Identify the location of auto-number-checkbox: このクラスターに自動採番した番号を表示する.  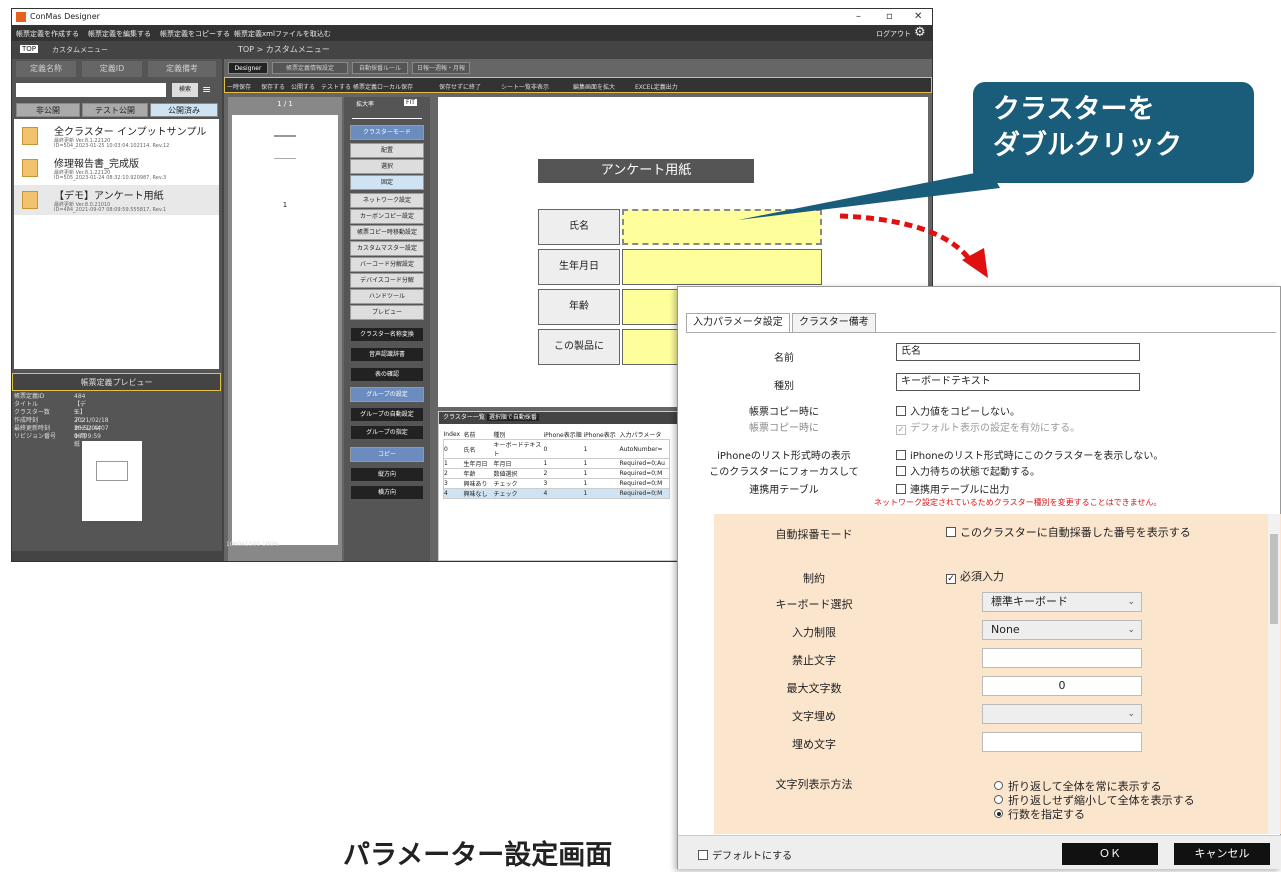
(1068, 532).